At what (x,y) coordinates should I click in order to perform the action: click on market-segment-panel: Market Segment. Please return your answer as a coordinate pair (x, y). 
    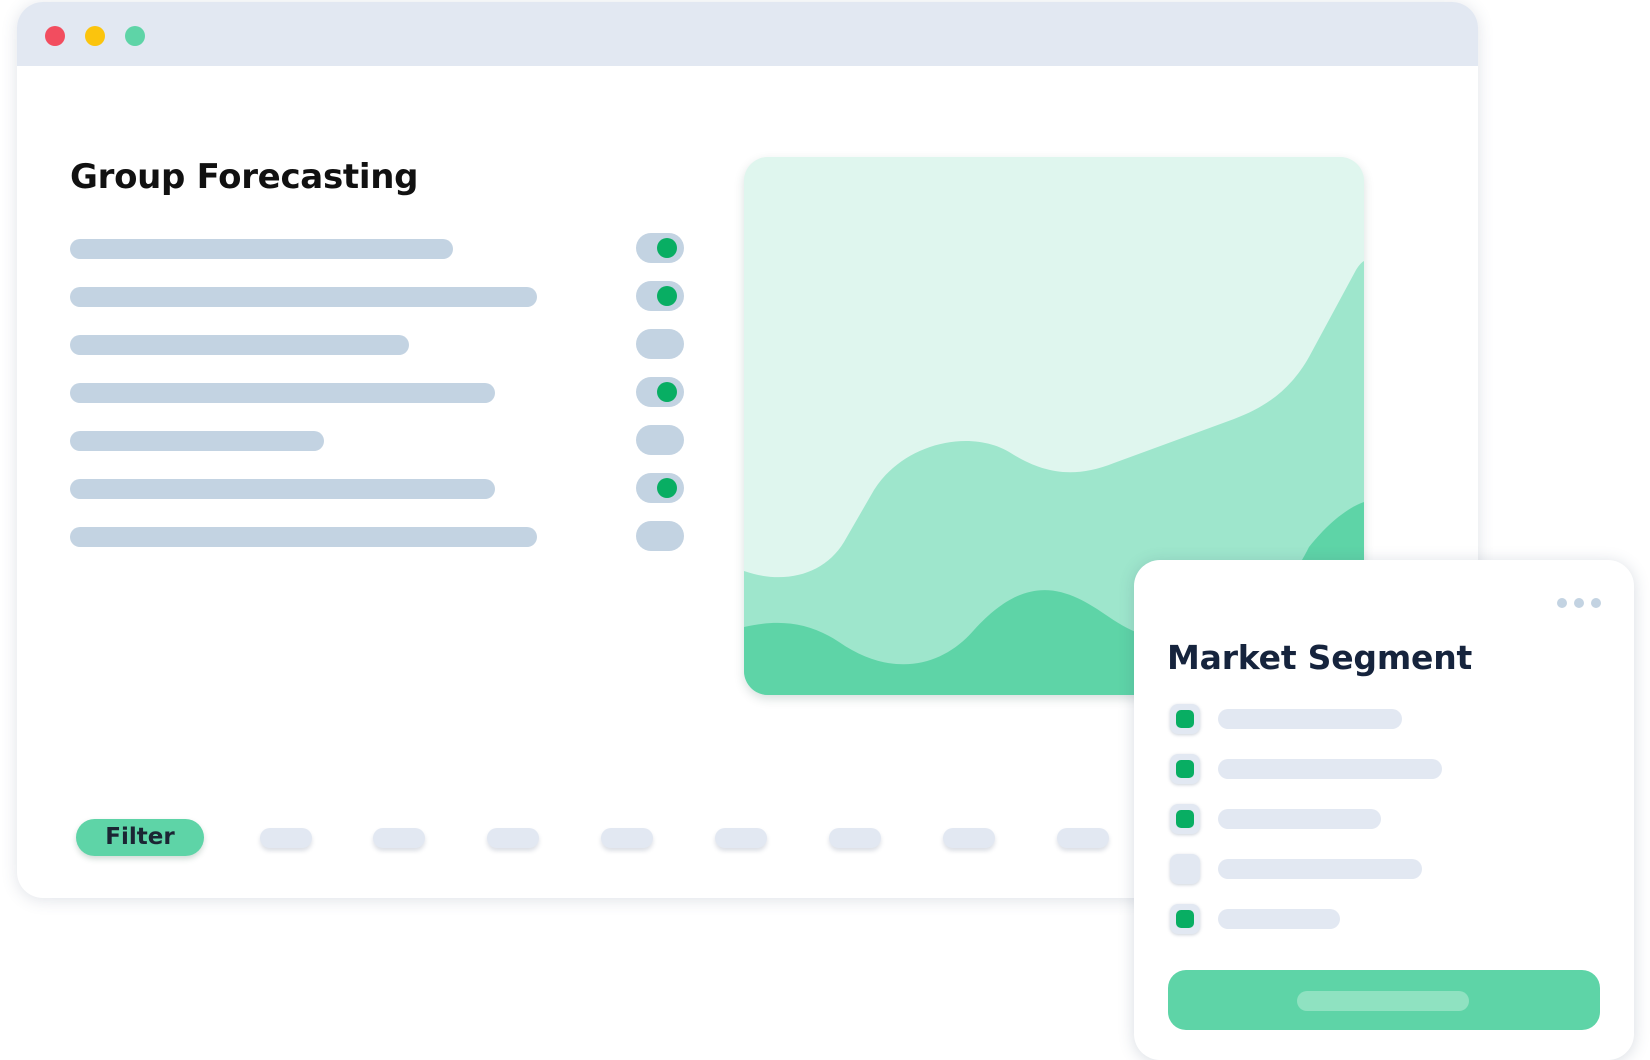
    Looking at the image, I should click on (1384, 810).